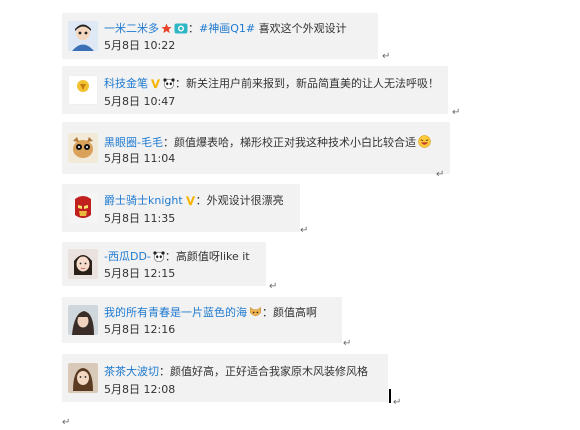  I want to click on timestamp: 5月8日 10:22, so click(139, 46).